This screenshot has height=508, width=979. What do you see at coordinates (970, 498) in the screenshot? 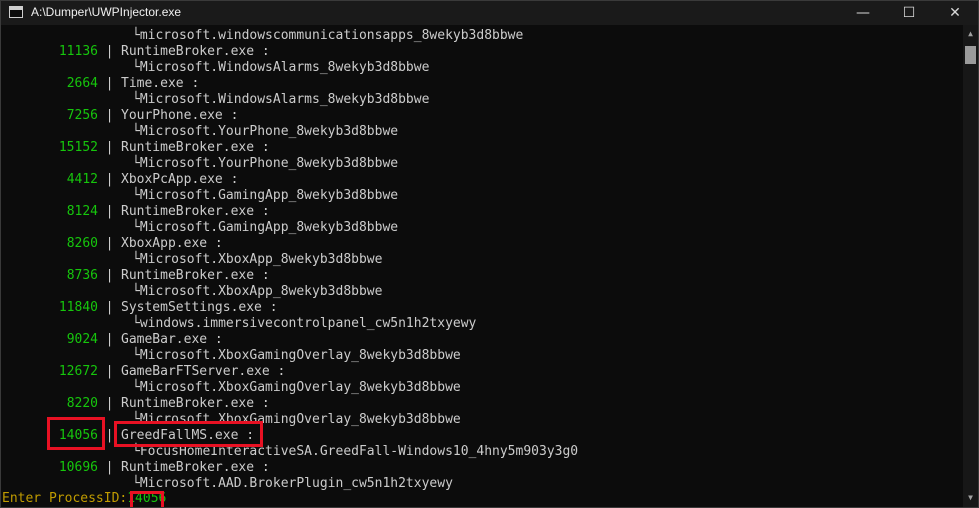
I see `scroll-down-arrow-icon: ▼` at bounding box center [970, 498].